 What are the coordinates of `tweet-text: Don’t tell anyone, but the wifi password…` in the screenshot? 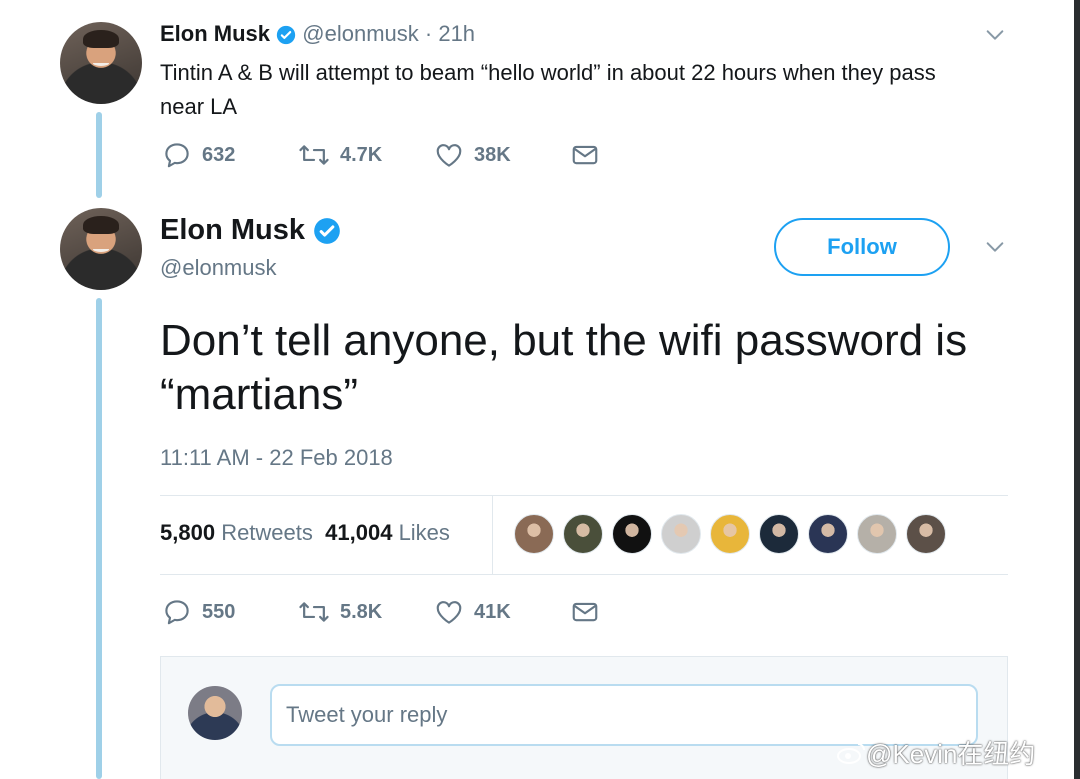 It's located at (564, 367).